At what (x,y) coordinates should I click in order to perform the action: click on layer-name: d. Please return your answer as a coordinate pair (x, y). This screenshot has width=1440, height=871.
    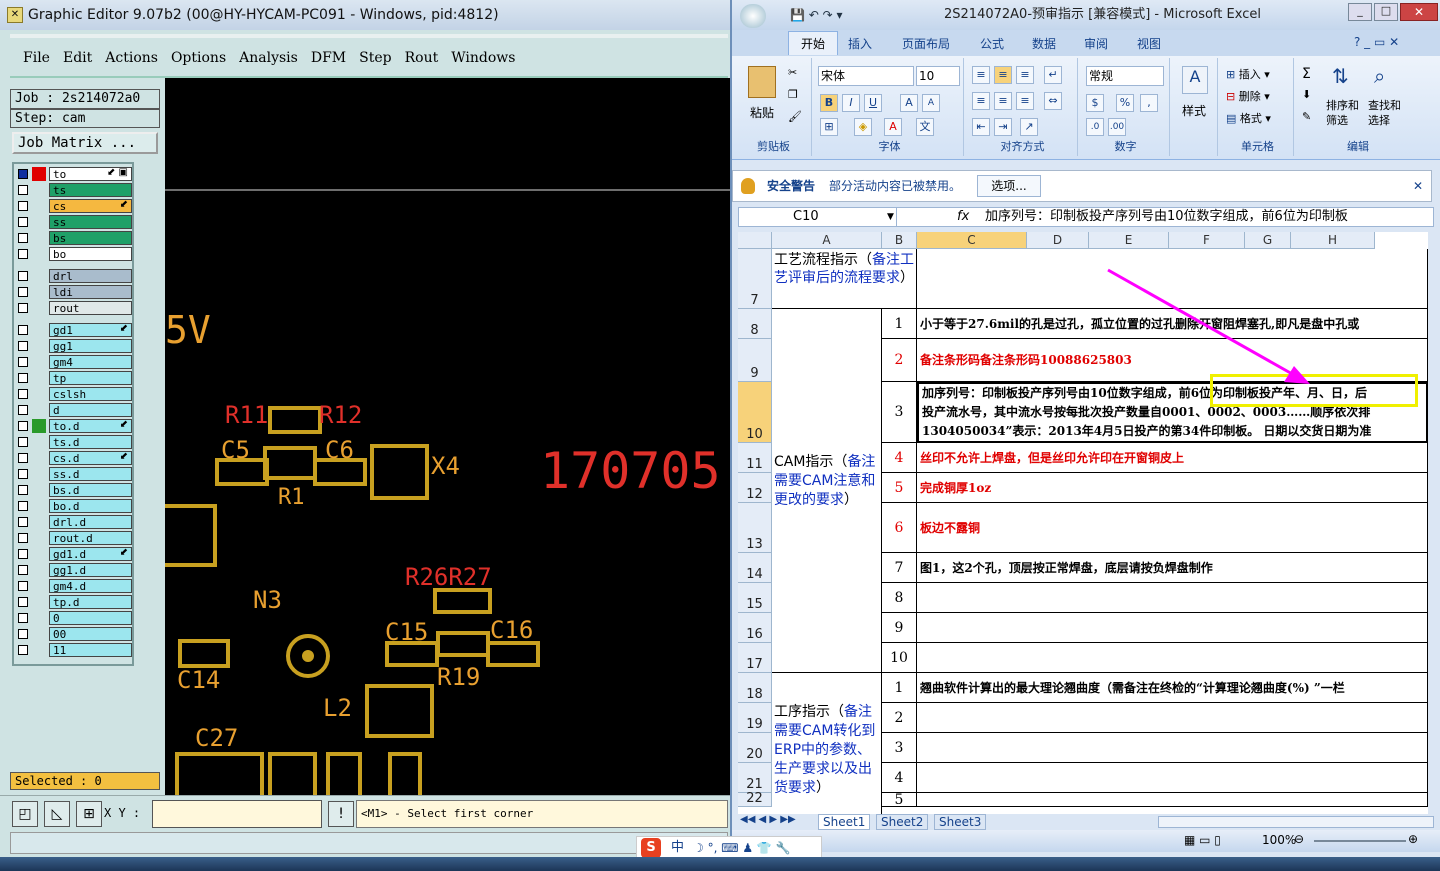
    Looking at the image, I should click on (90, 410).